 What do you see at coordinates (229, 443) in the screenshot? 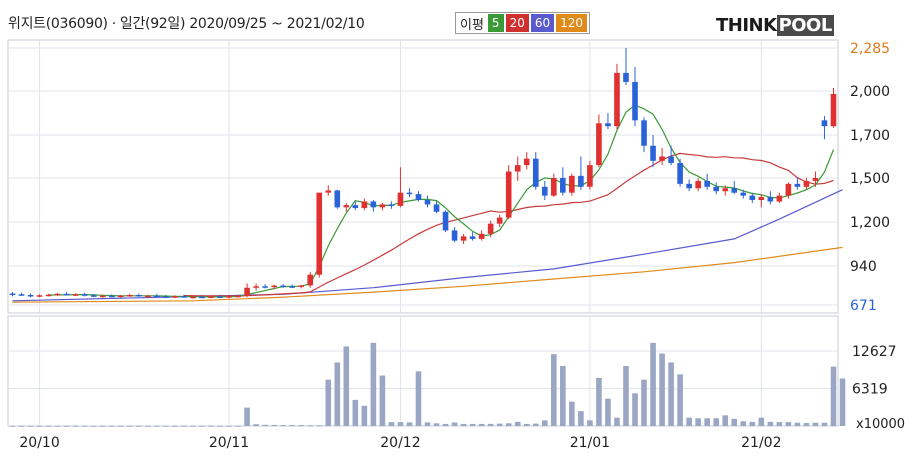
I see `date-tick-label: 20/11` at bounding box center [229, 443].